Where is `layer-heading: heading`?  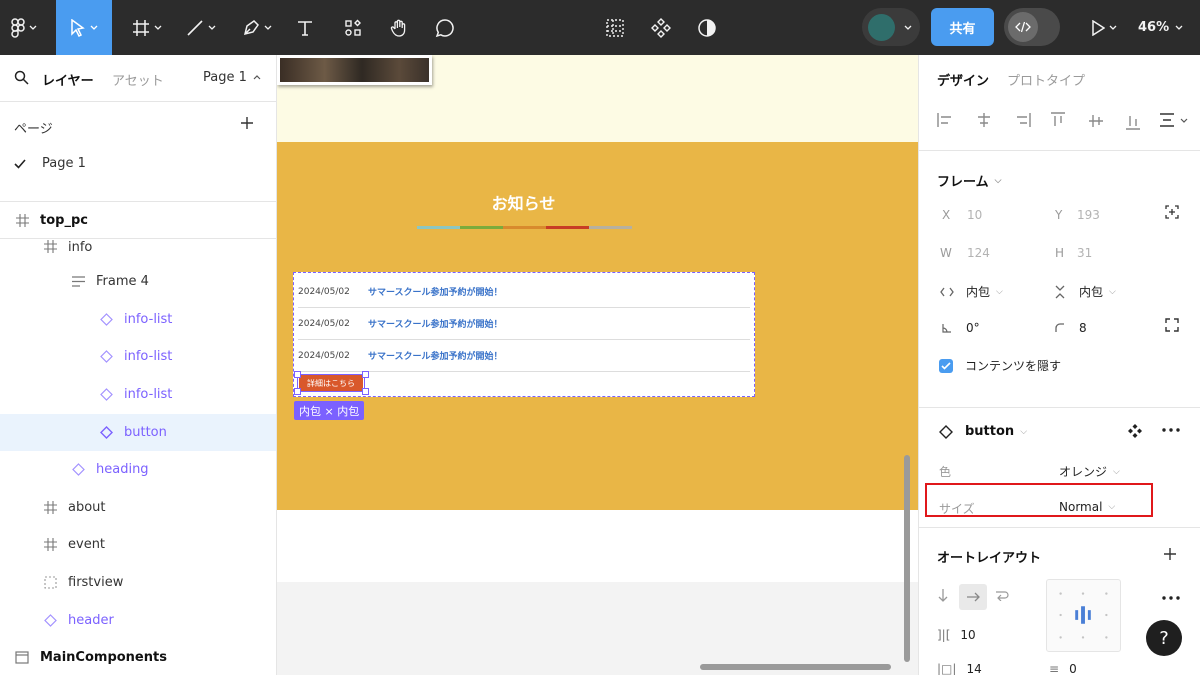 layer-heading: heading is located at coordinates (138, 469).